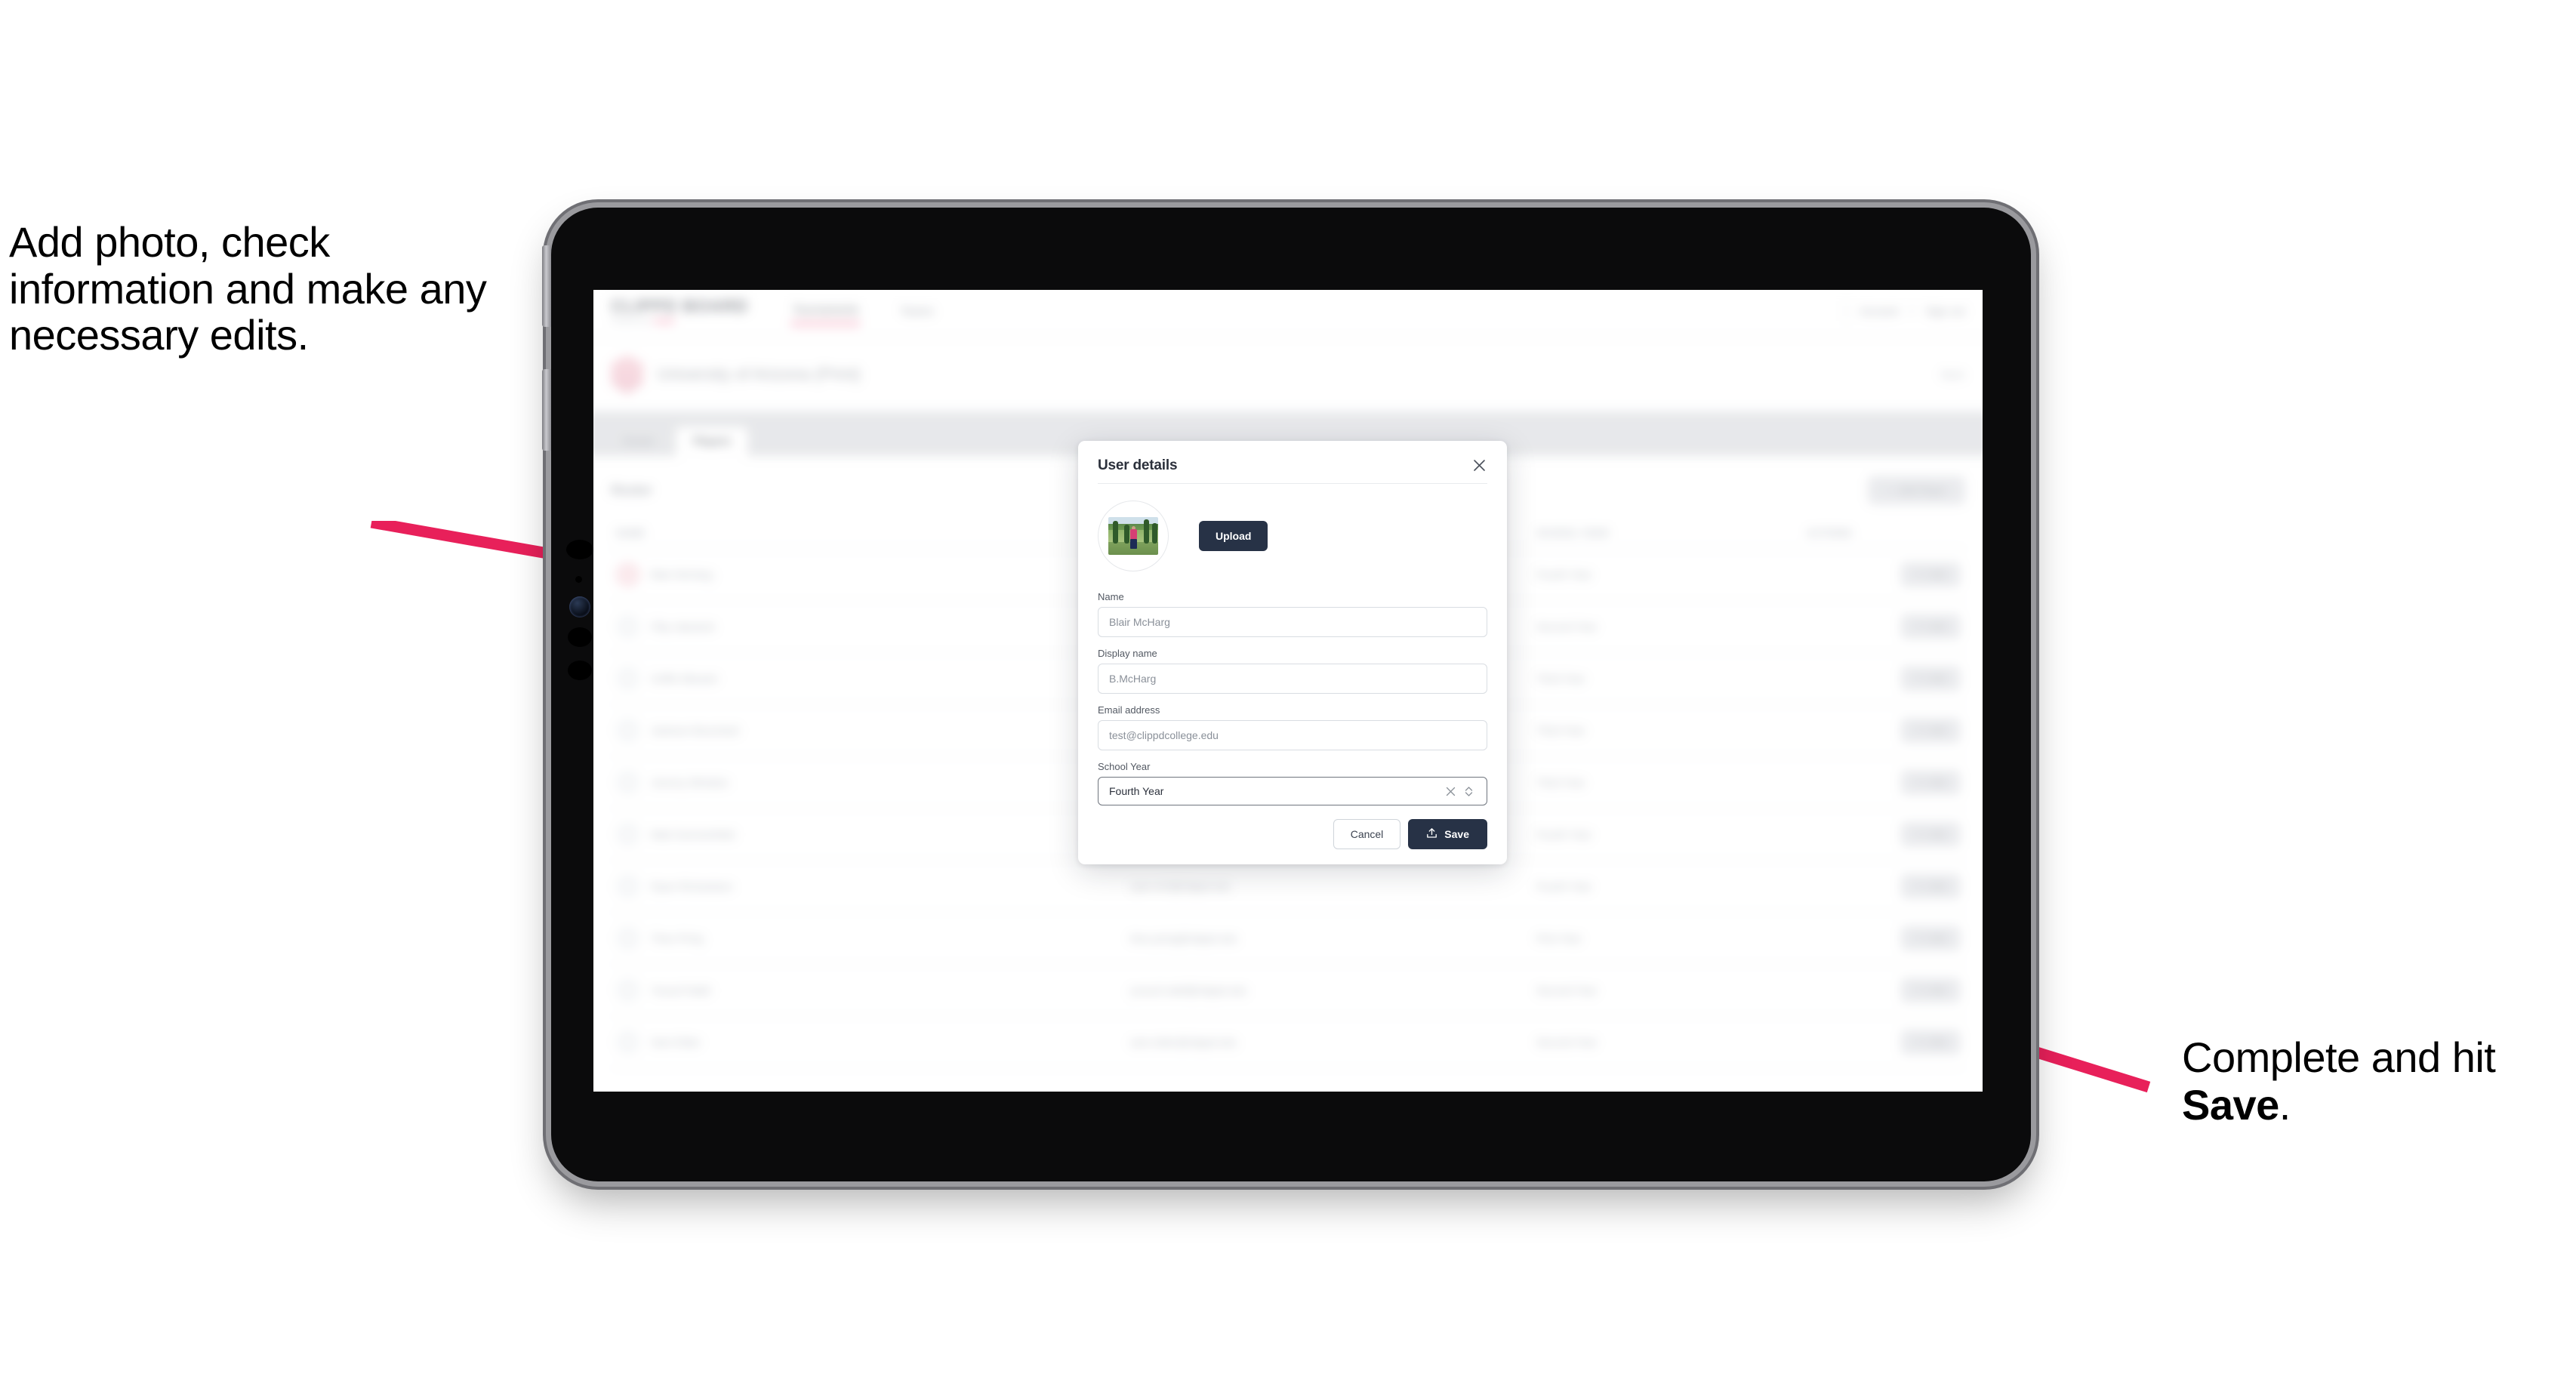  What do you see at coordinates (2230, 1104) in the screenshot?
I see `annotation-right-bold-save: Save` at bounding box center [2230, 1104].